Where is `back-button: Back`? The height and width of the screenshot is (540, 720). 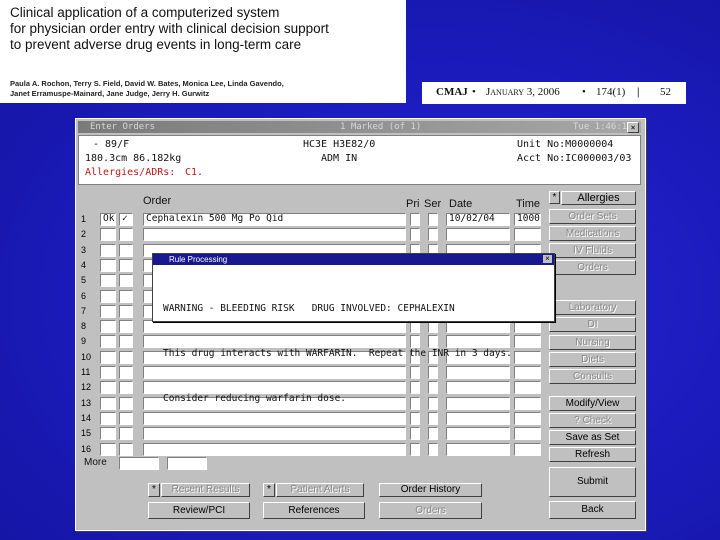
back-button: Back is located at coordinates (592, 510).